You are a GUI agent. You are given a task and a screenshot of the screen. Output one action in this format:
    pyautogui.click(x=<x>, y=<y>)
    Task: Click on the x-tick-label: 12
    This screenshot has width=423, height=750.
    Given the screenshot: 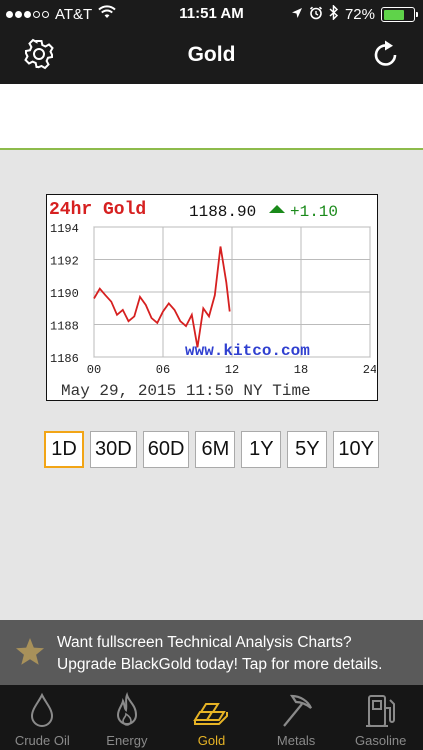 What is the action you would take?
    pyautogui.click(x=232, y=370)
    